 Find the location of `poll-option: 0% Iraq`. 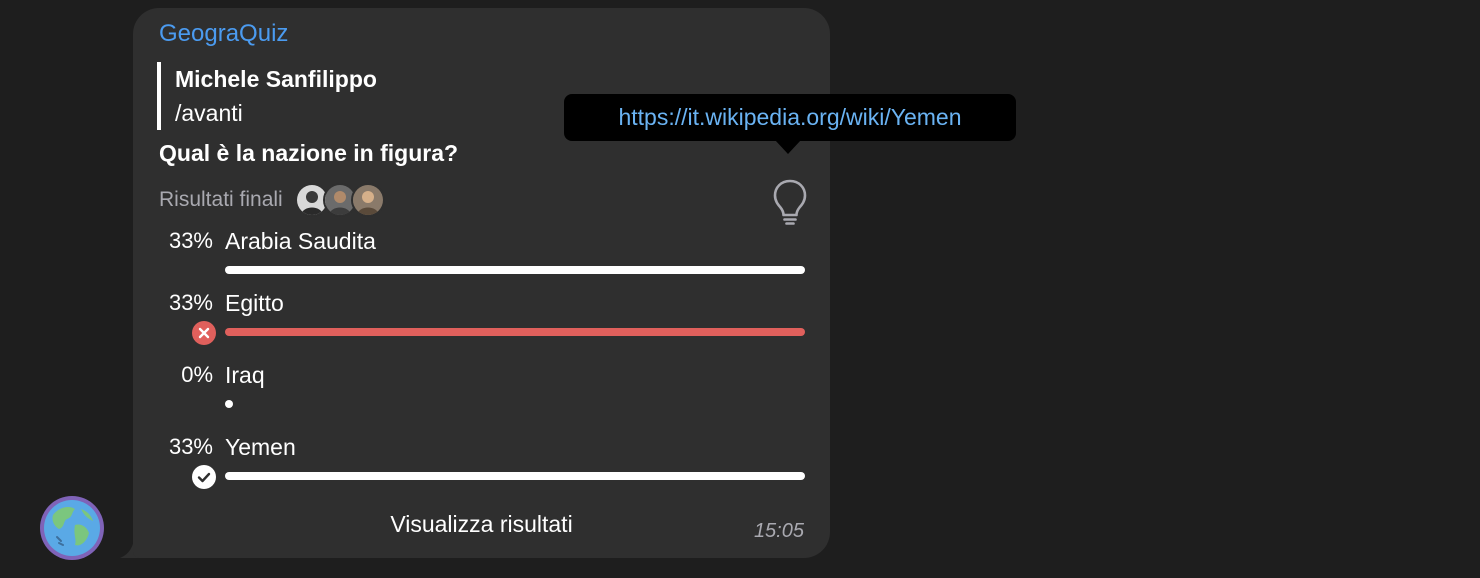

poll-option: 0% Iraq is located at coordinates (481, 393).